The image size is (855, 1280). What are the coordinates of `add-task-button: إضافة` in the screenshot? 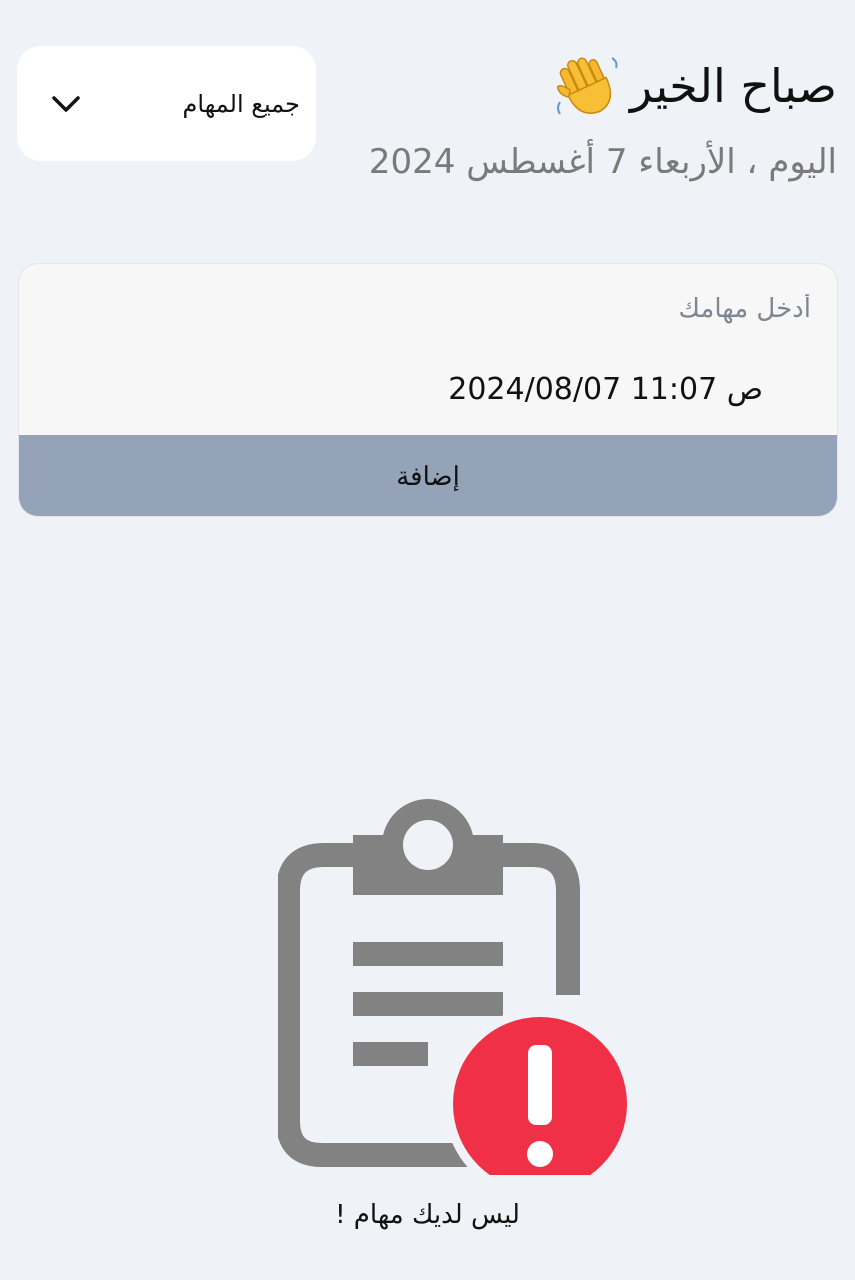 It's located at (428, 475).